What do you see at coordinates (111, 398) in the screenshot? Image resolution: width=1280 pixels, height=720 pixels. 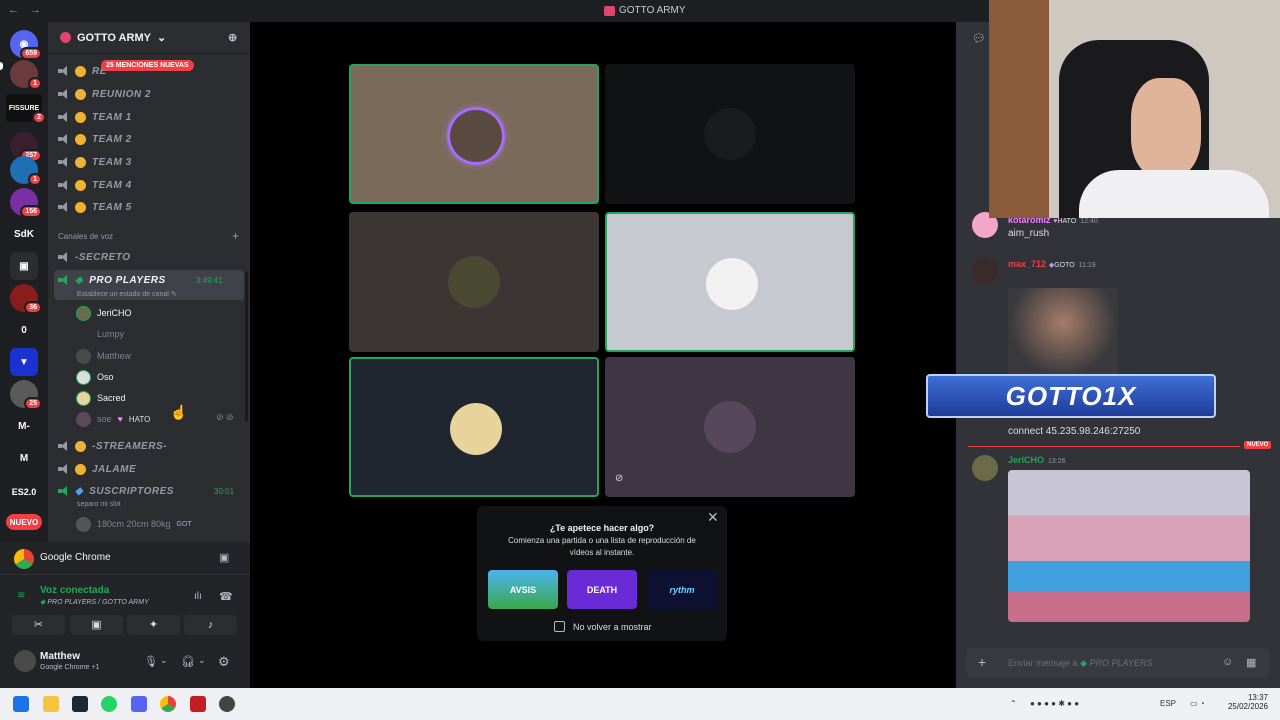 I see `member-name: Sacred` at bounding box center [111, 398].